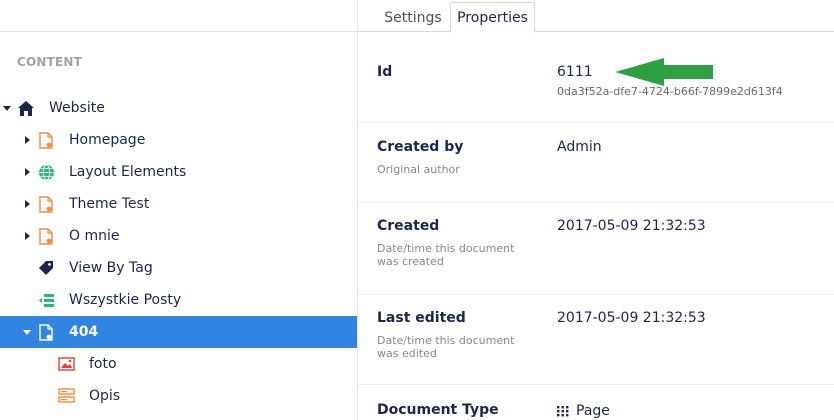 Image resolution: width=834 pixels, height=420 pixels. What do you see at coordinates (66, 396) in the screenshot?
I see `block-icon` at bounding box center [66, 396].